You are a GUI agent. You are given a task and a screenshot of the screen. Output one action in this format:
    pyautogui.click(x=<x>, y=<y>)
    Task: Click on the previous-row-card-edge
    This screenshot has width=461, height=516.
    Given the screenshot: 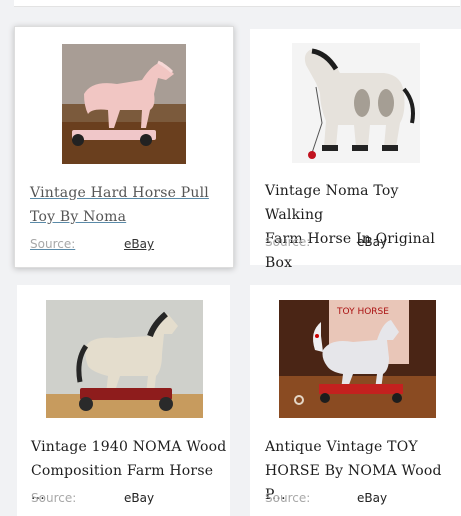 What is the action you would take?
    pyautogui.click(x=237, y=3)
    